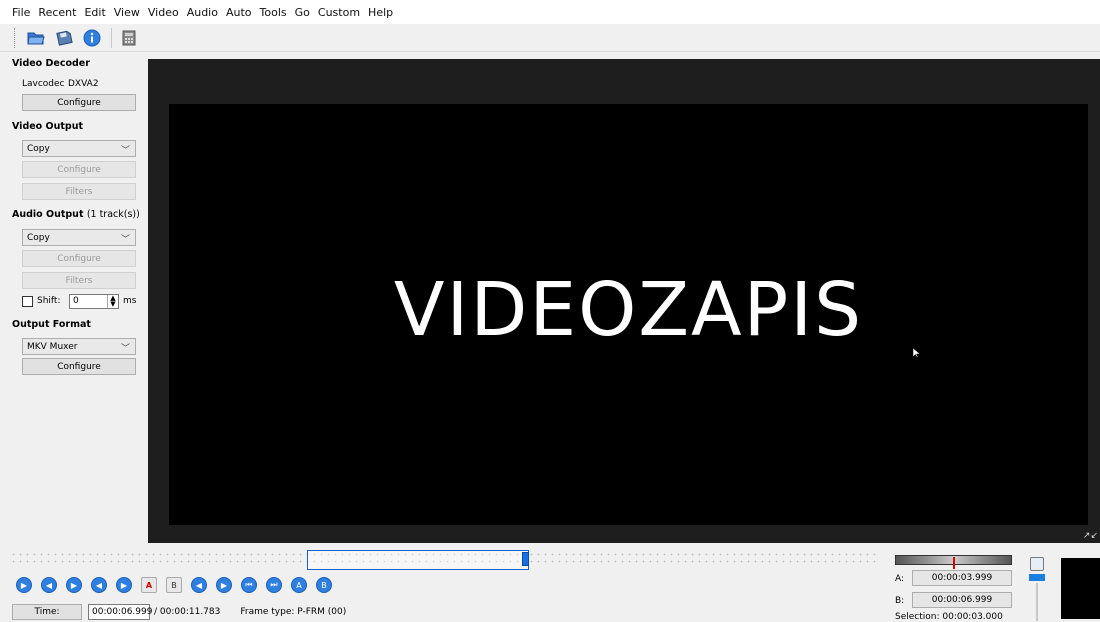  Describe the element at coordinates (1037, 602) in the screenshot. I see `volume-slider` at that location.